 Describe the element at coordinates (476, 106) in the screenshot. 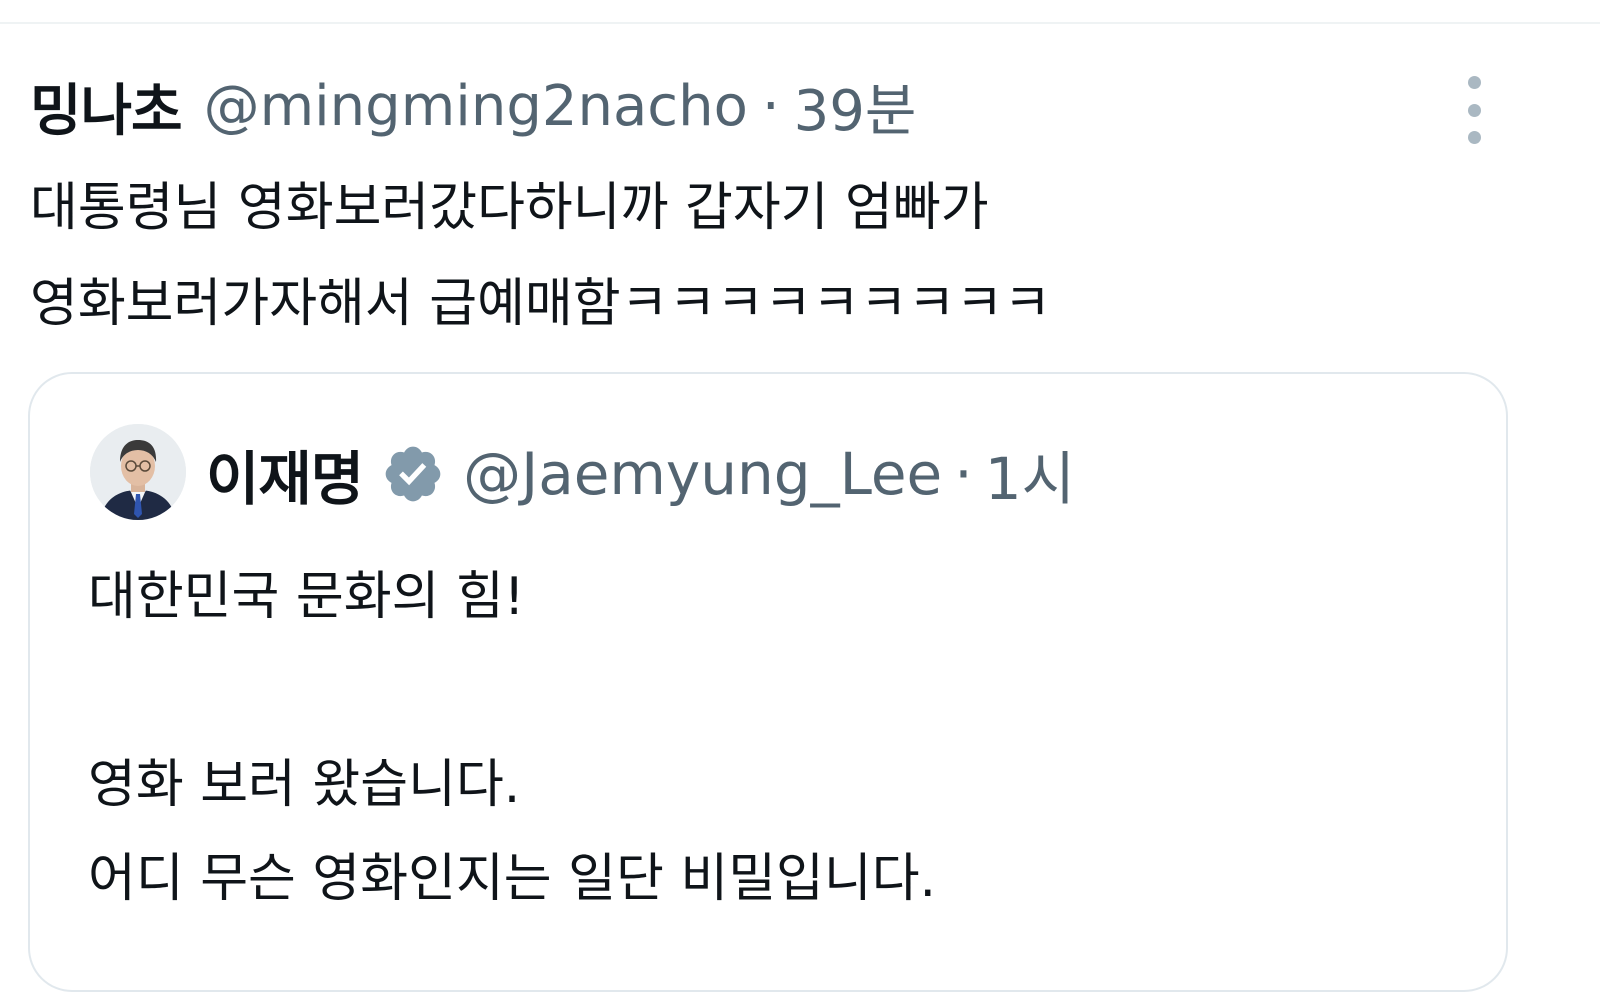

I see `author-handle: @mingming2nacho` at that location.